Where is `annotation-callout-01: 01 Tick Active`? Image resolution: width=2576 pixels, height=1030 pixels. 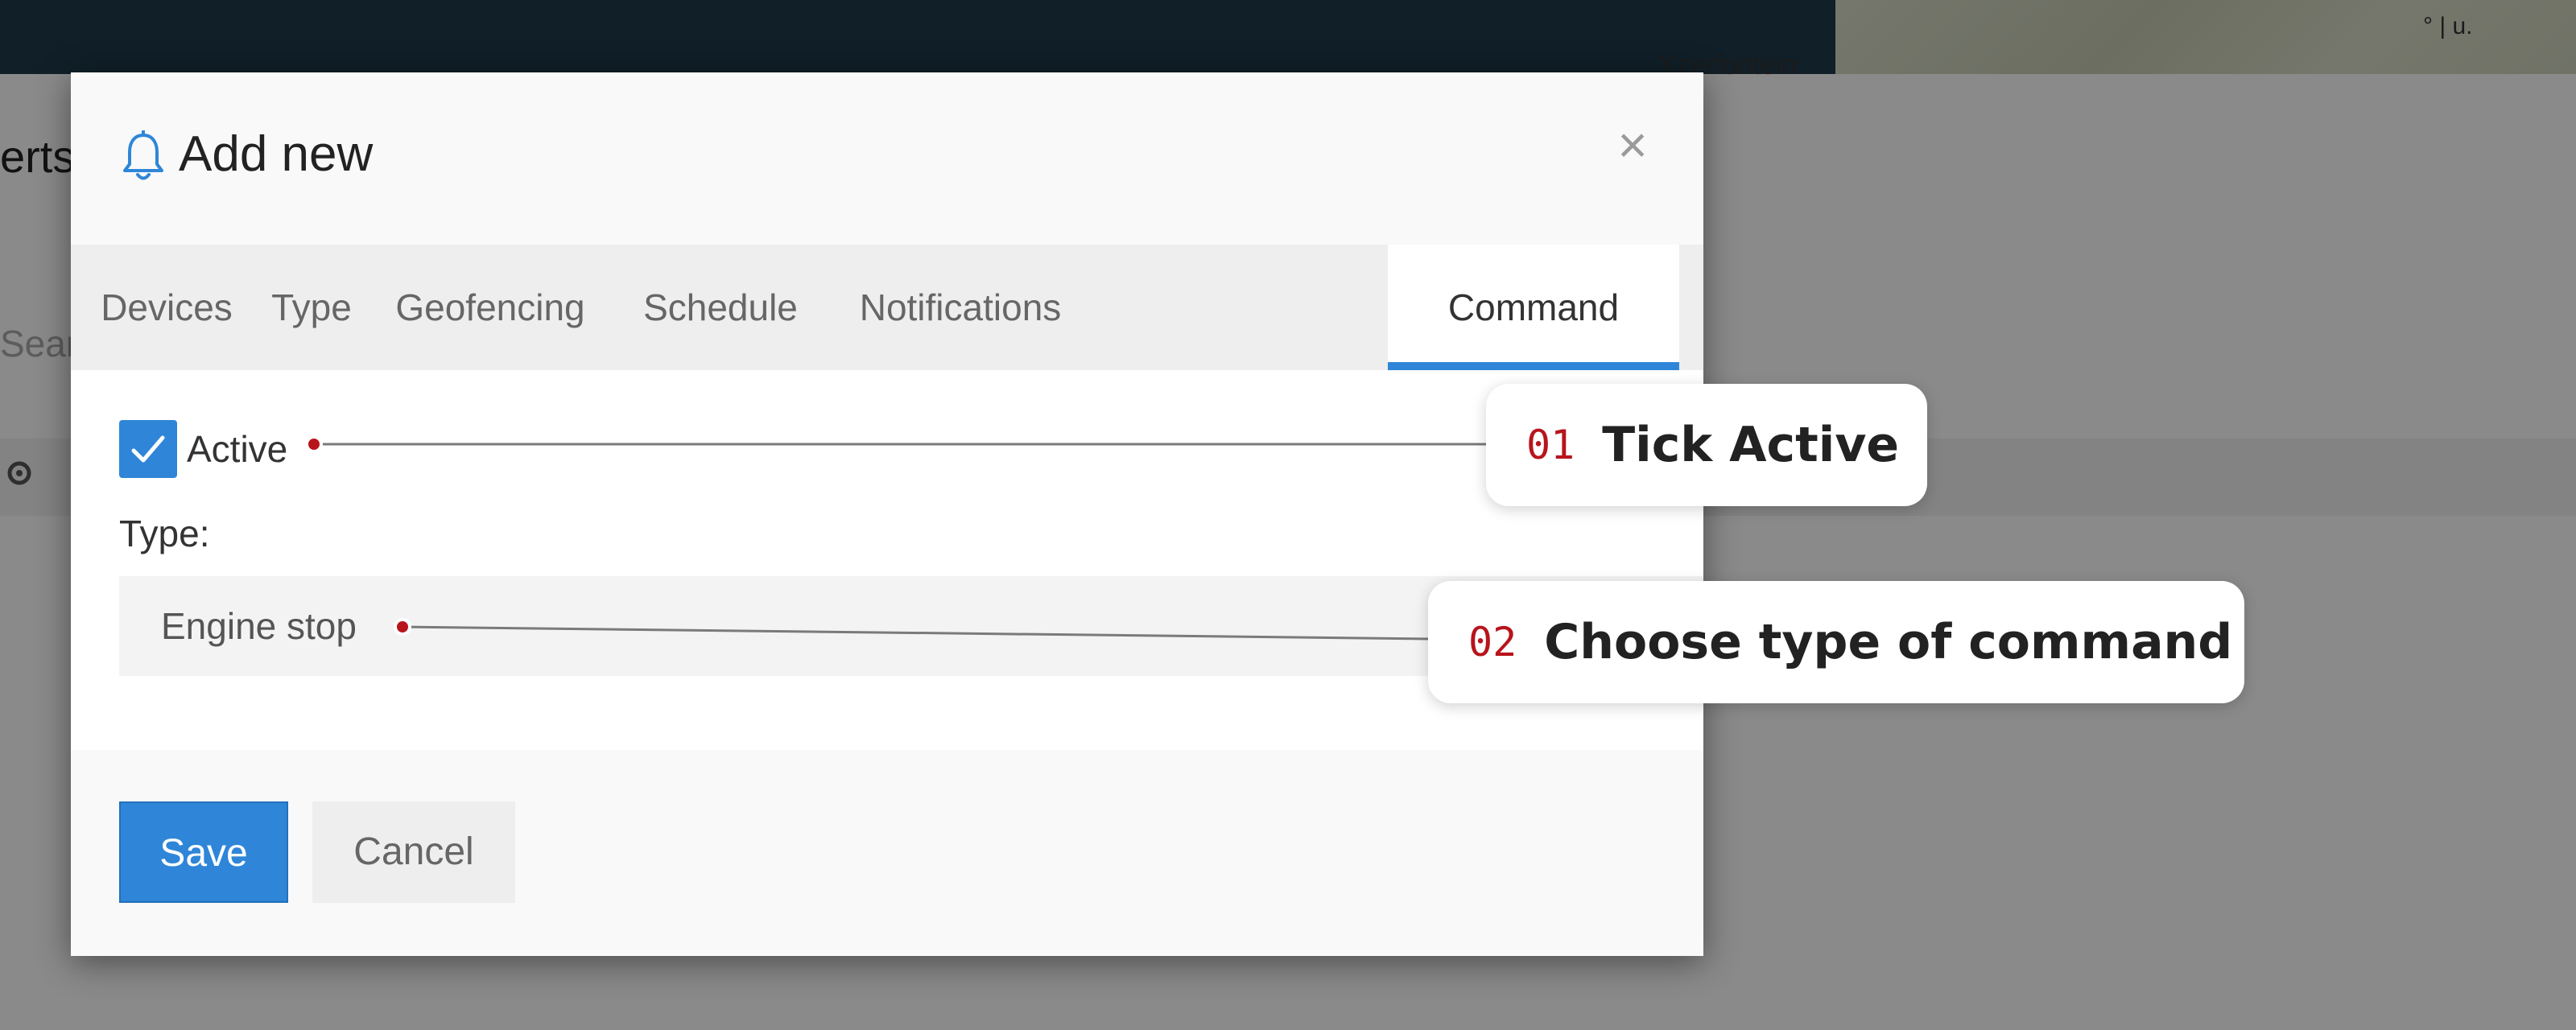
annotation-callout-01: 01 Tick Active is located at coordinates (1706, 445).